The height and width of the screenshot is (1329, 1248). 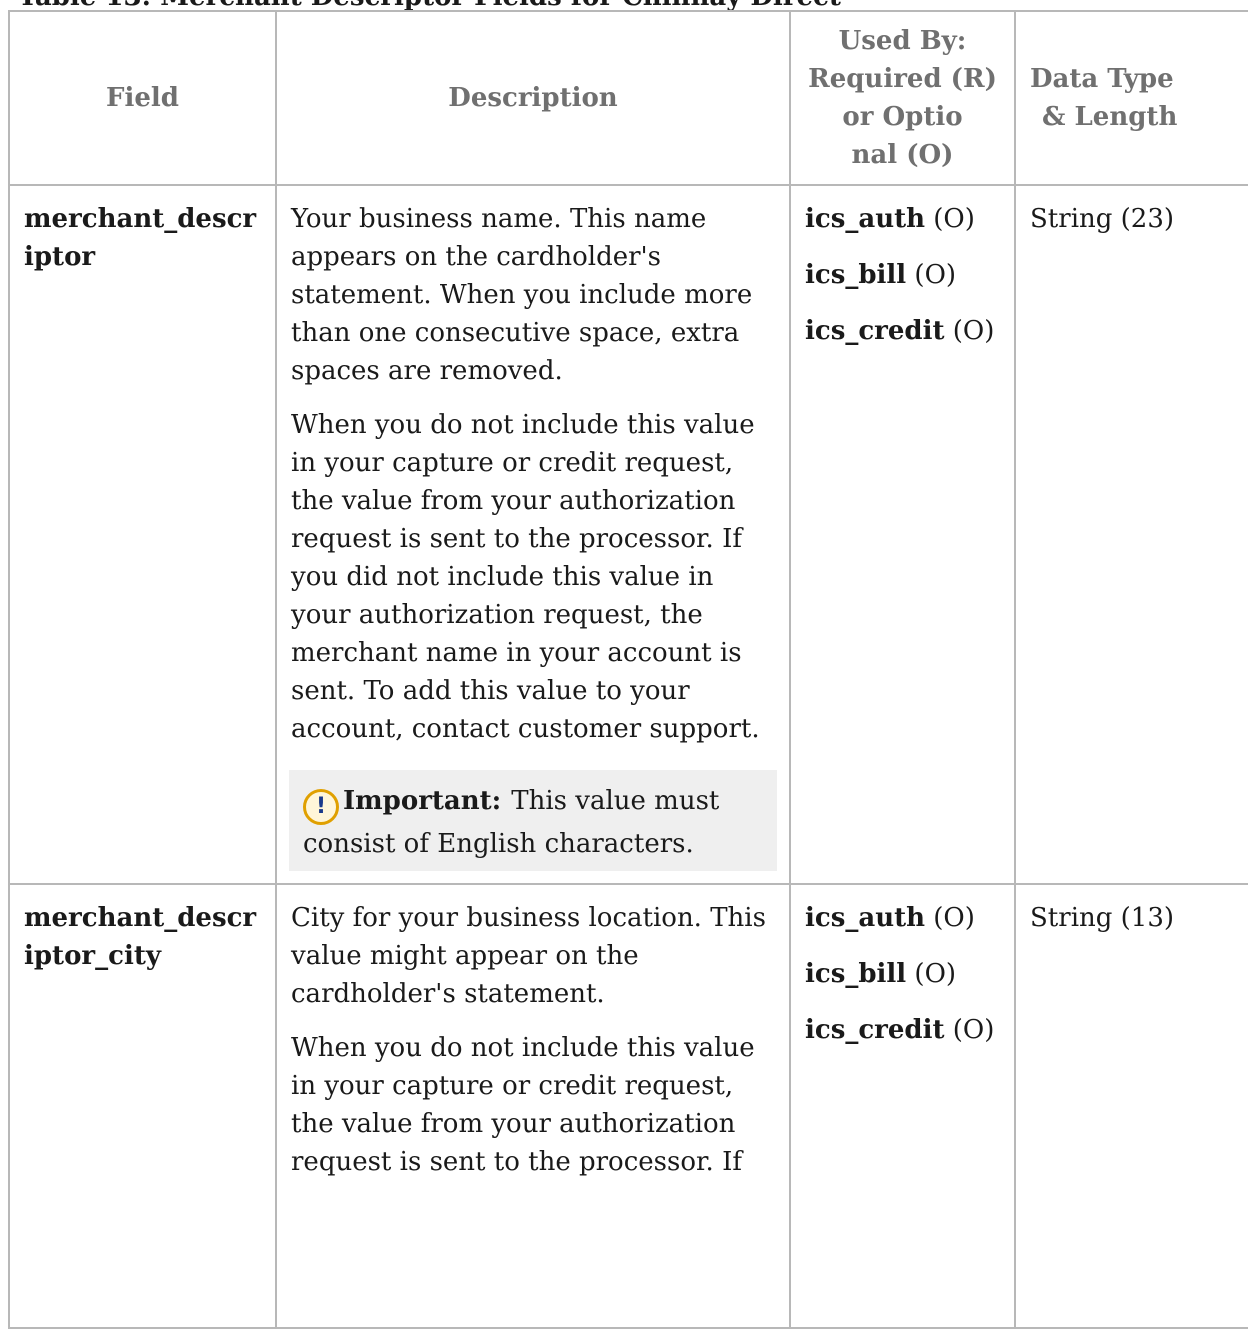 I want to click on data-type-value: String (23), so click(x=1102, y=219).